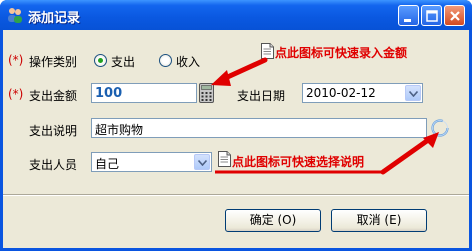 The width and height of the screenshot is (472, 251). Describe the element at coordinates (408, 15) in the screenshot. I see `minimize-button` at that location.